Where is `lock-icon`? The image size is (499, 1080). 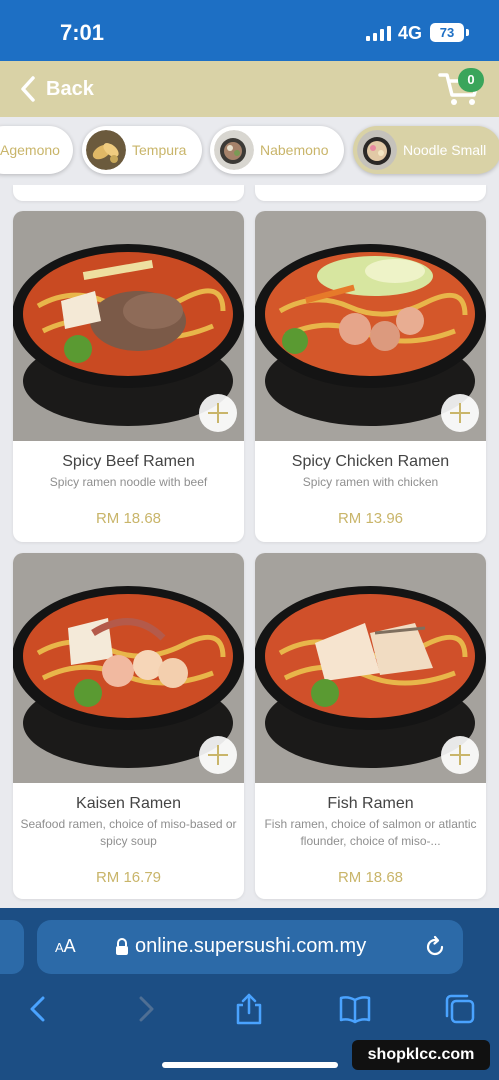 lock-icon is located at coordinates (122, 946).